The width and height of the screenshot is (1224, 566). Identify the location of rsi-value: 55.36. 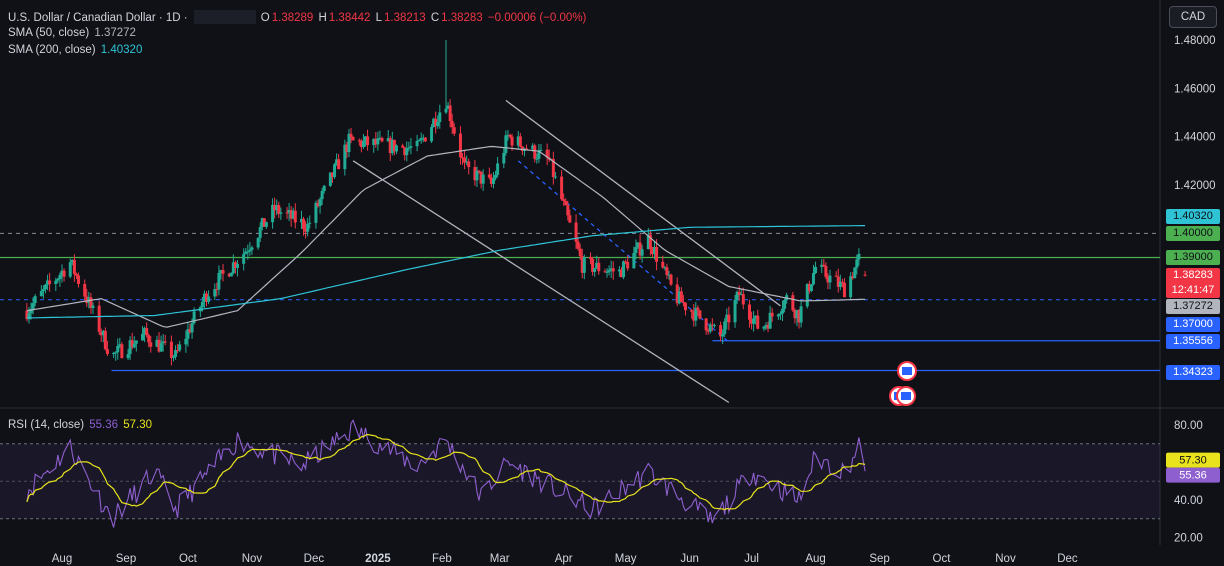
(104, 425).